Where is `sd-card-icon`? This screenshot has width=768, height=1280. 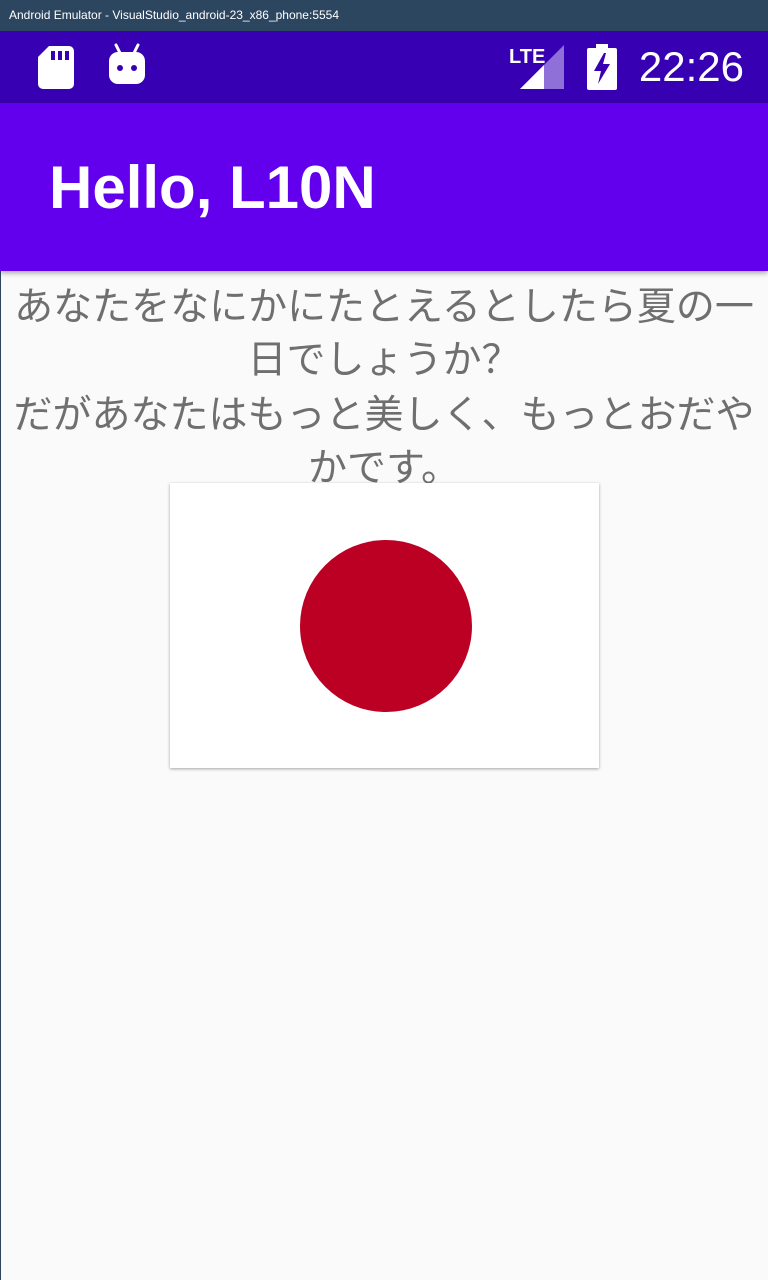 sd-card-icon is located at coordinates (56, 67).